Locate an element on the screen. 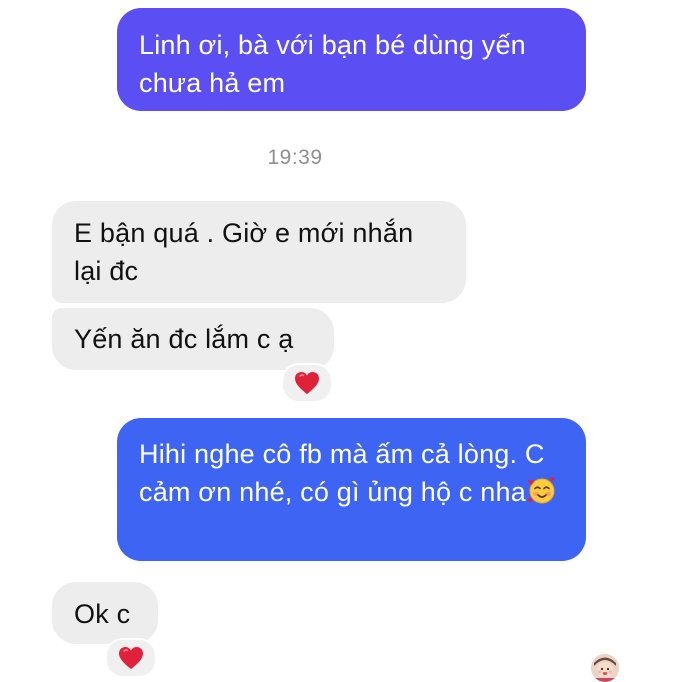  read-receipt-avatar is located at coordinates (605, 668).